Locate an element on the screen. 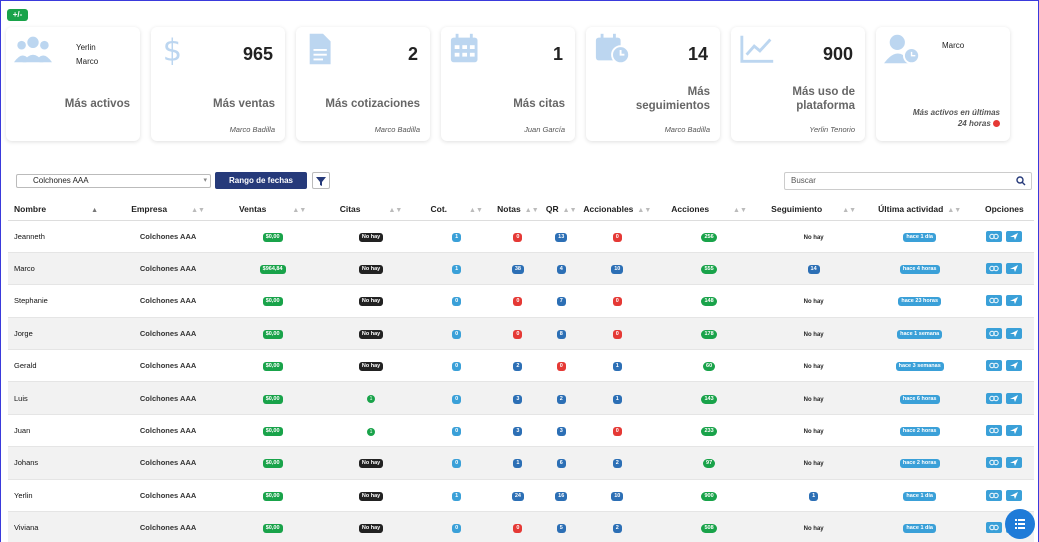  card-most-appointments: 1 Más citas Juan García is located at coordinates (508, 84).